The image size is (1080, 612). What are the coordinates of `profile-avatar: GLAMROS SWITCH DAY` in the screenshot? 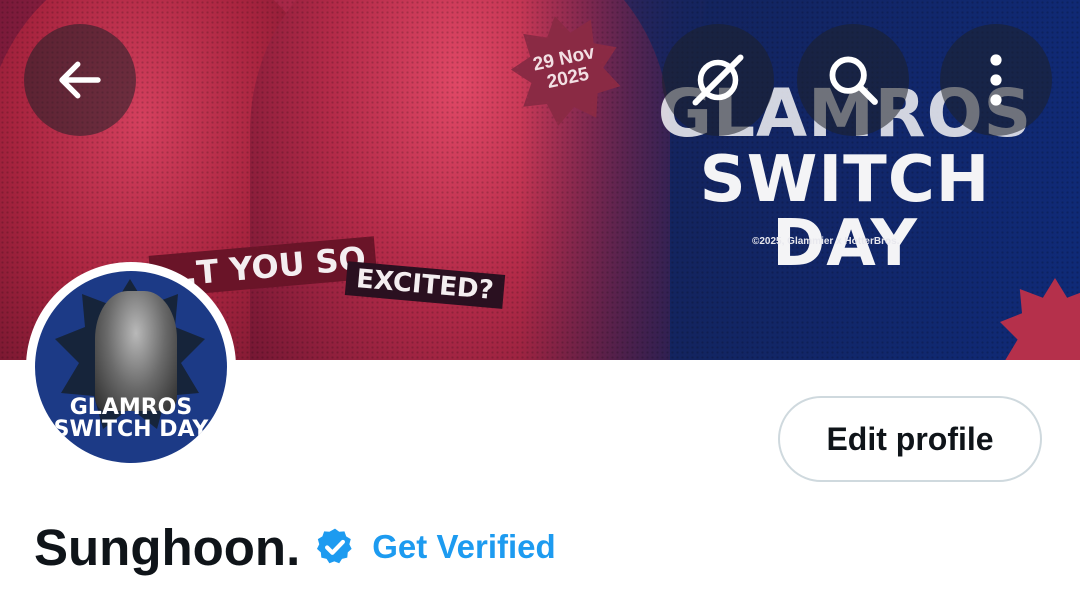 It's located at (131, 367).